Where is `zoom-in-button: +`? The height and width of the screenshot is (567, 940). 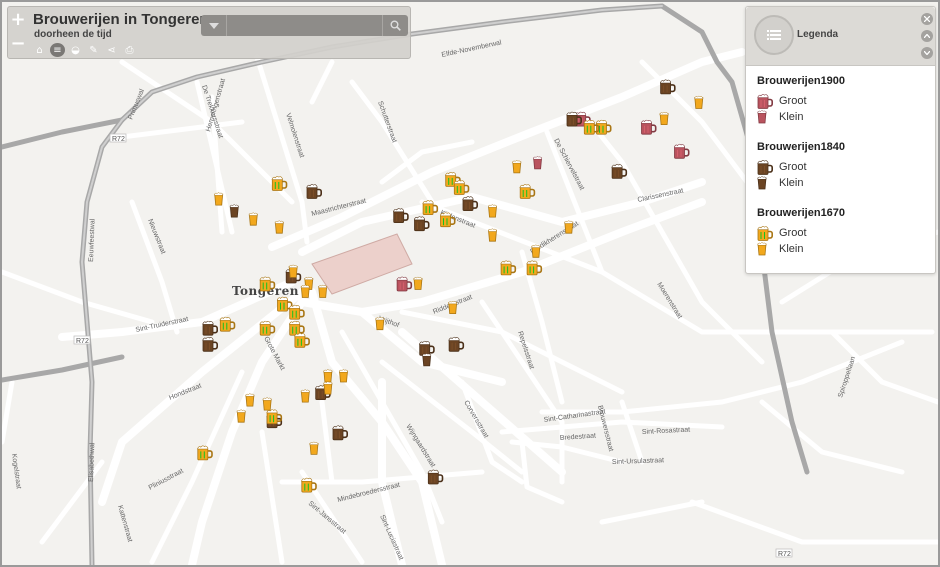
zoom-in-button: + is located at coordinates (18, 20).